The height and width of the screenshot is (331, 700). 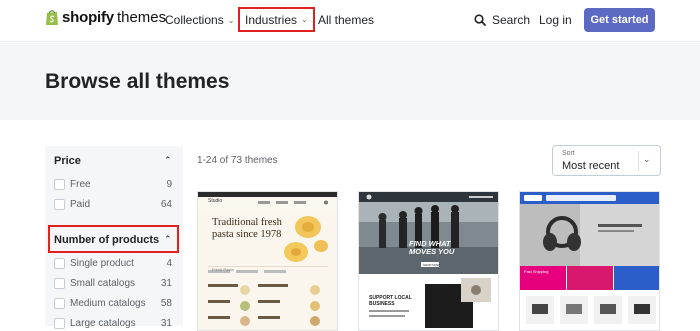 What do you see at coordinates (223, 269) in the screenshot?
I see `card-menu-title: Fresh Pasta` at bounding box center [223, 269].